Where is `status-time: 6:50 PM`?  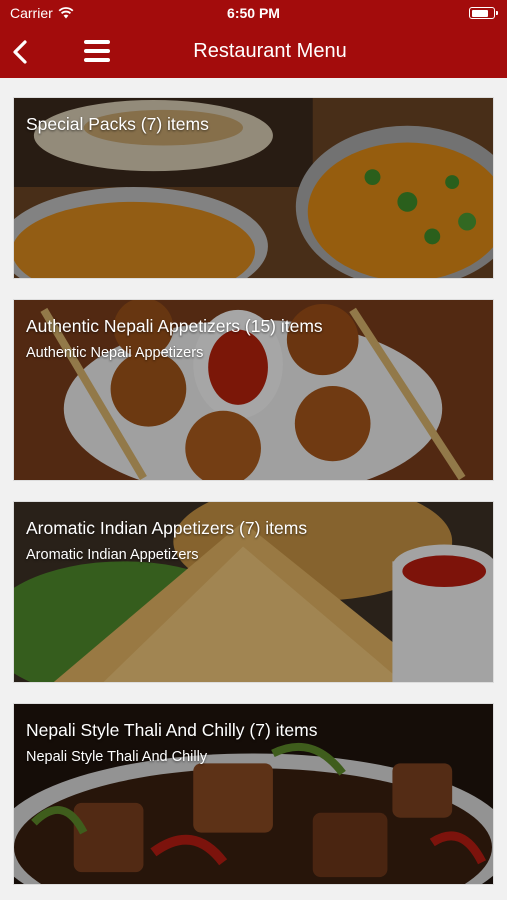 status-time: 6:50 PM is located at coordinates (253, 13).